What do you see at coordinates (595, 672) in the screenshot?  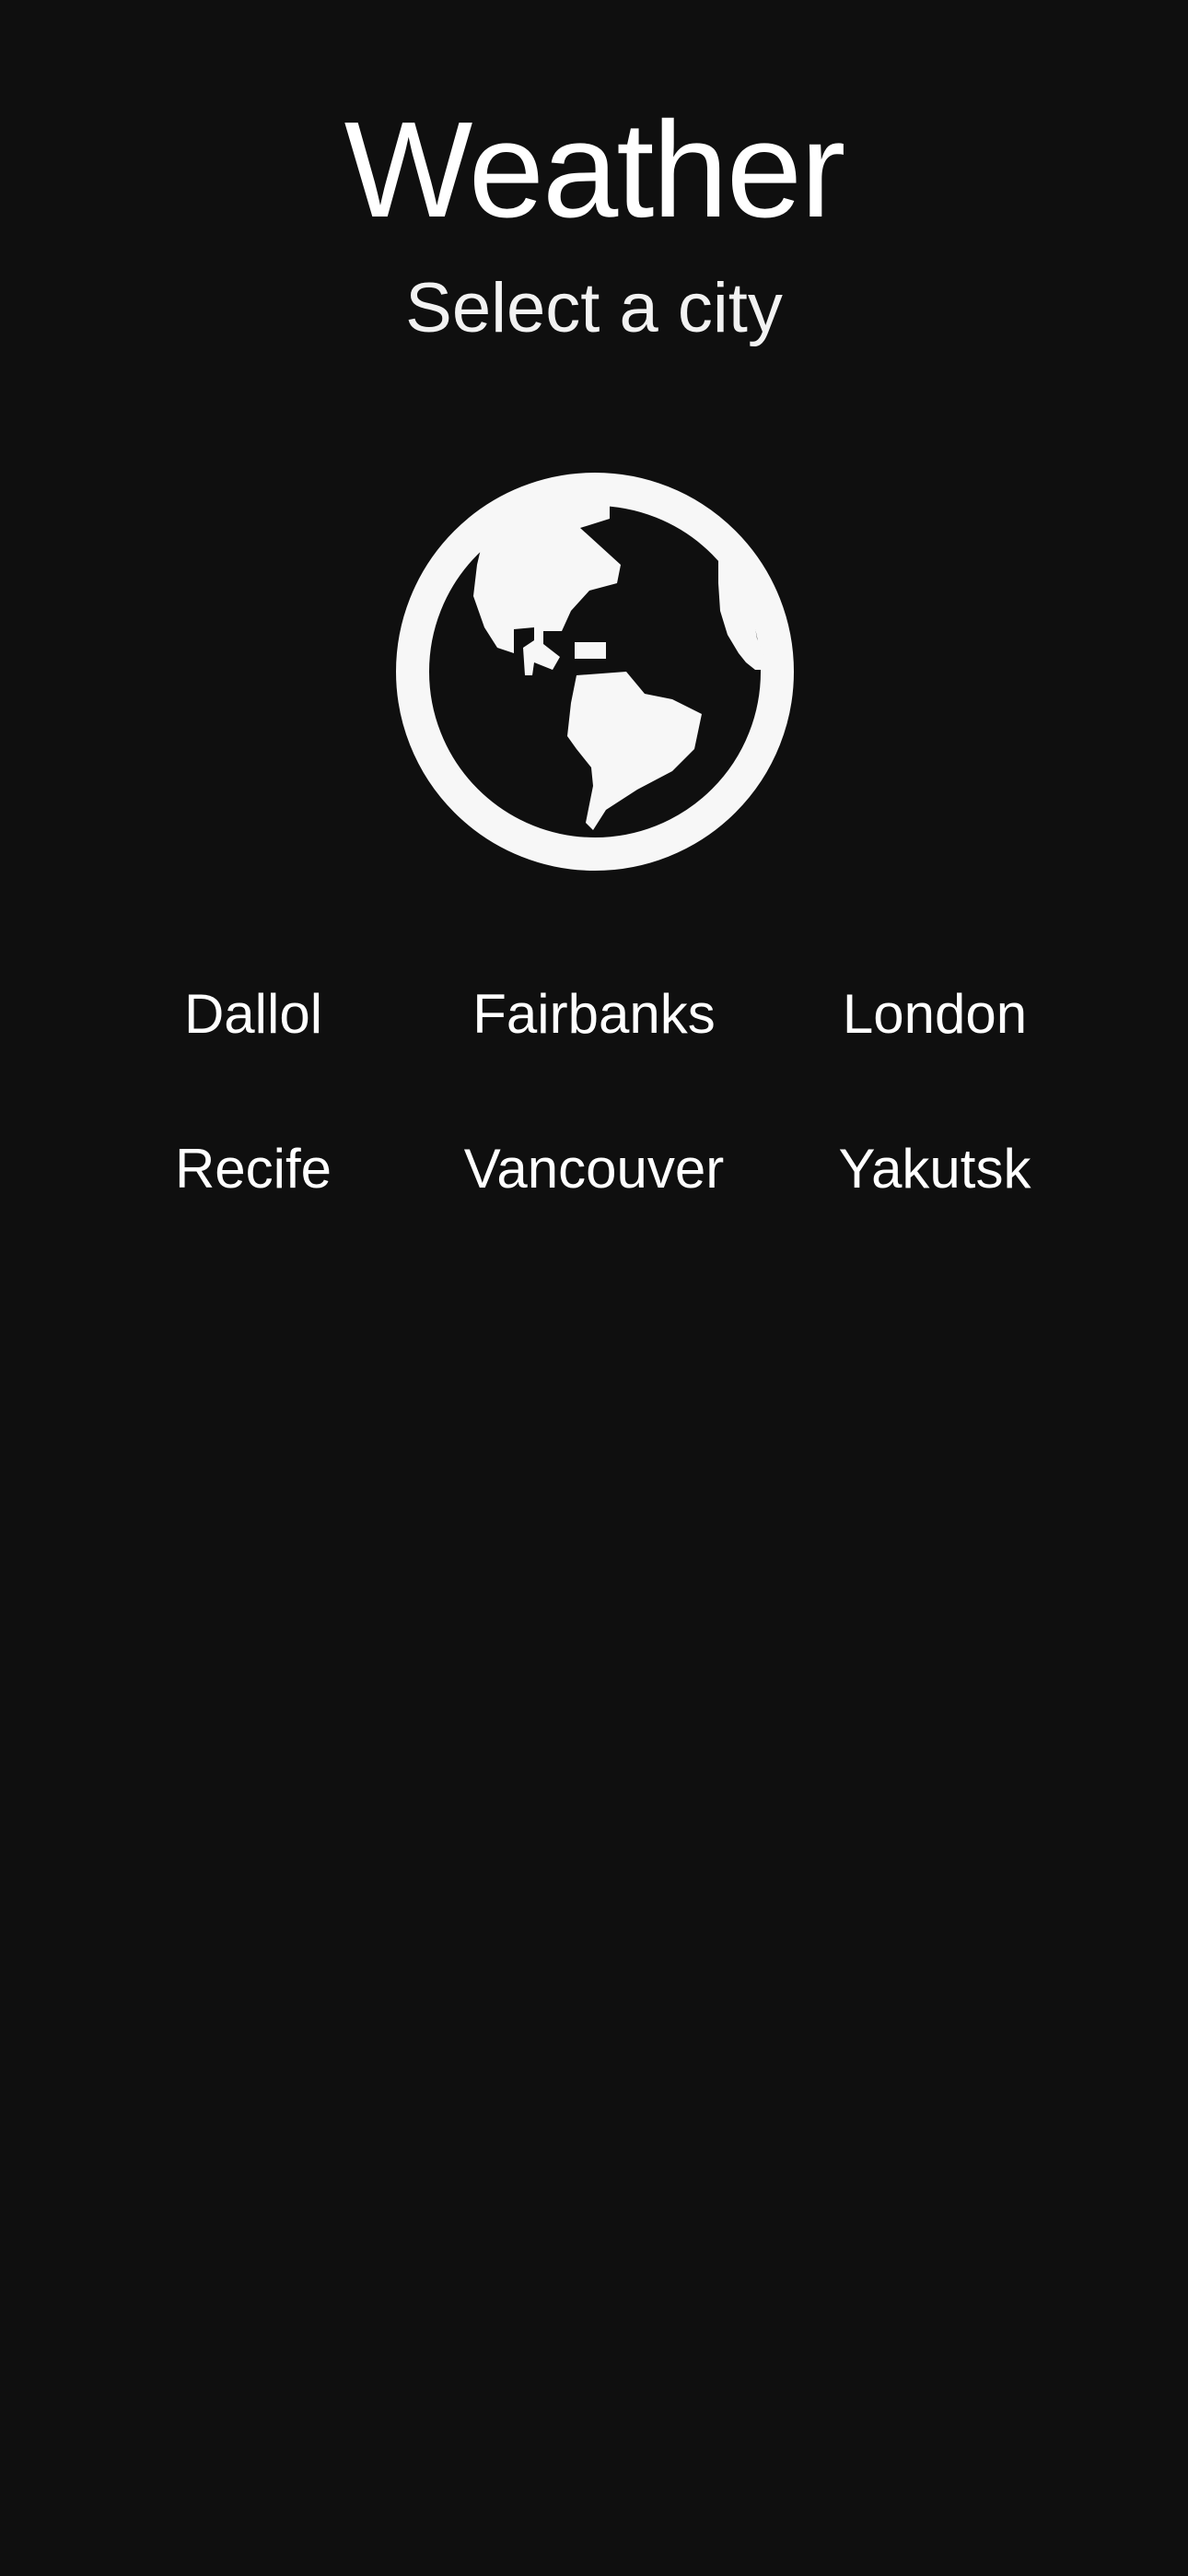 I see `globe-icon` at bounding box center [595, 672].